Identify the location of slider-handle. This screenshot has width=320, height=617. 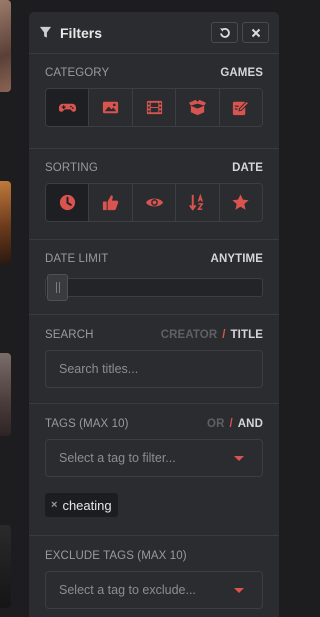
(57, 287).